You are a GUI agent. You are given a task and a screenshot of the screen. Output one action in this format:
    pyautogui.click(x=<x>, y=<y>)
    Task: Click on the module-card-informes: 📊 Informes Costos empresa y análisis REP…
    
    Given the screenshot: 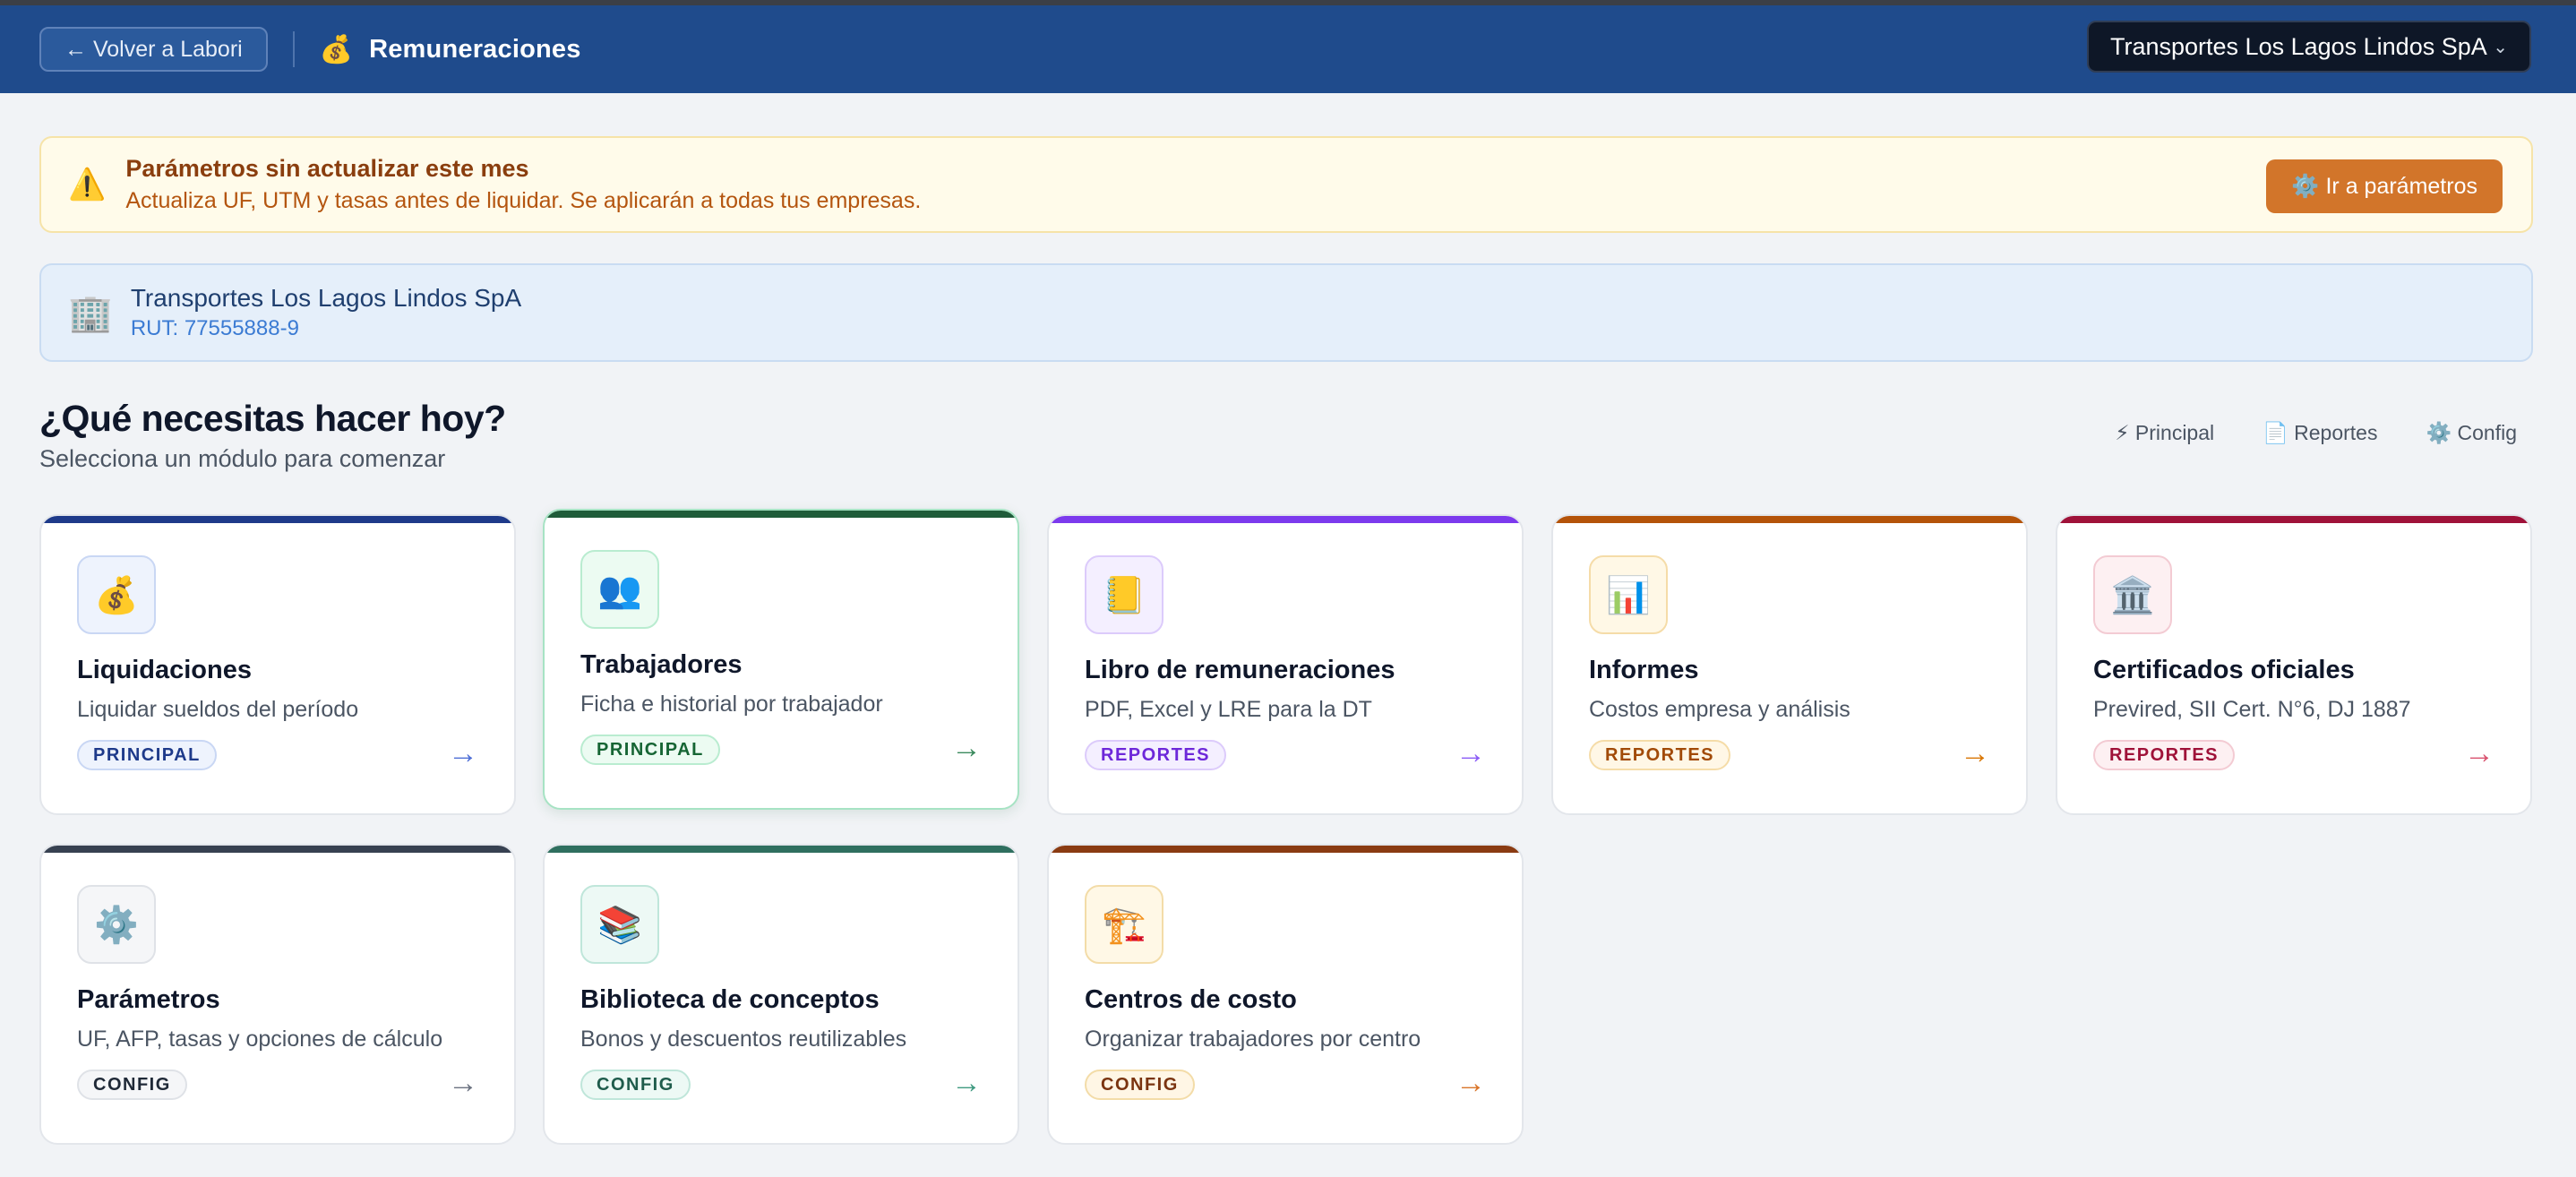 What is the action you would take?
    pyautogui.click(x=1789, y=664)
    